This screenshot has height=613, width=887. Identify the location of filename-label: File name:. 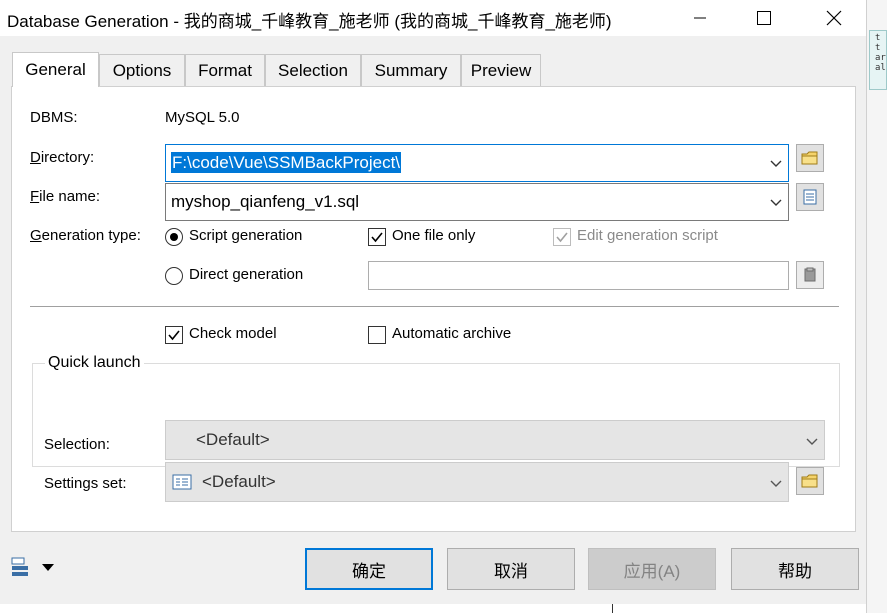
(65, 196).